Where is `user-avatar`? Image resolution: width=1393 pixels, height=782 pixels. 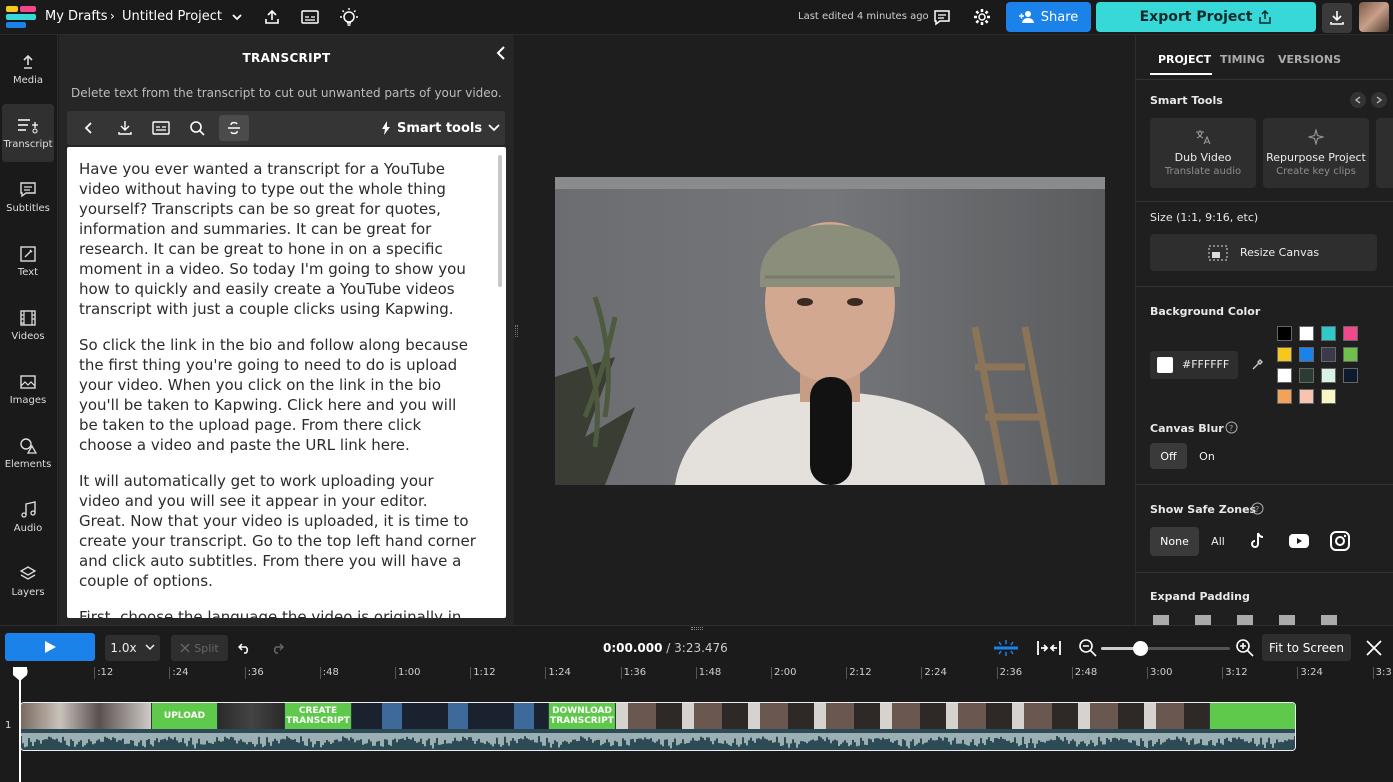
user-avatar is located at coordinates (1374, 17).